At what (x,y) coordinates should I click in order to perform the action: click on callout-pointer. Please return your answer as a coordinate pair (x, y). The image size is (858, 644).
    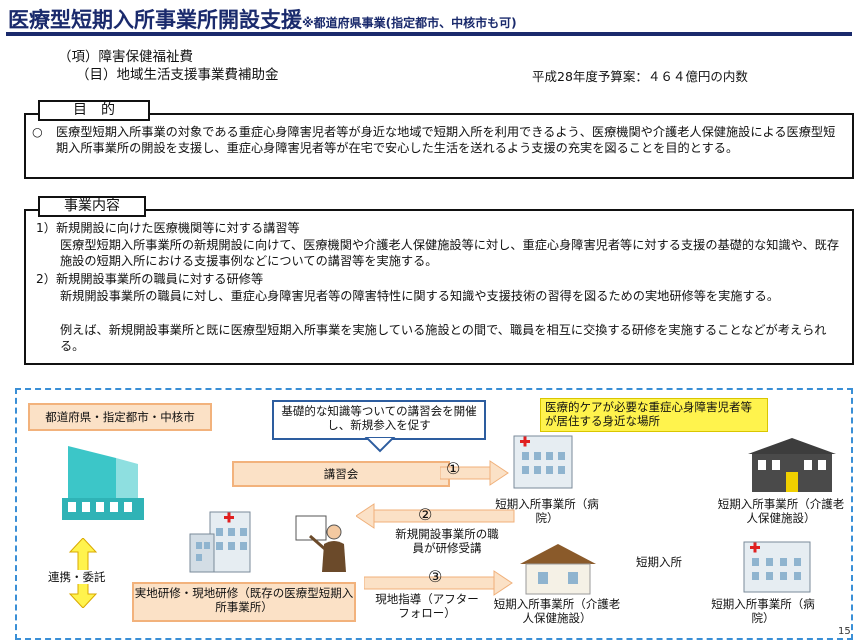
    Looking at the image, I should click on (380, 445).